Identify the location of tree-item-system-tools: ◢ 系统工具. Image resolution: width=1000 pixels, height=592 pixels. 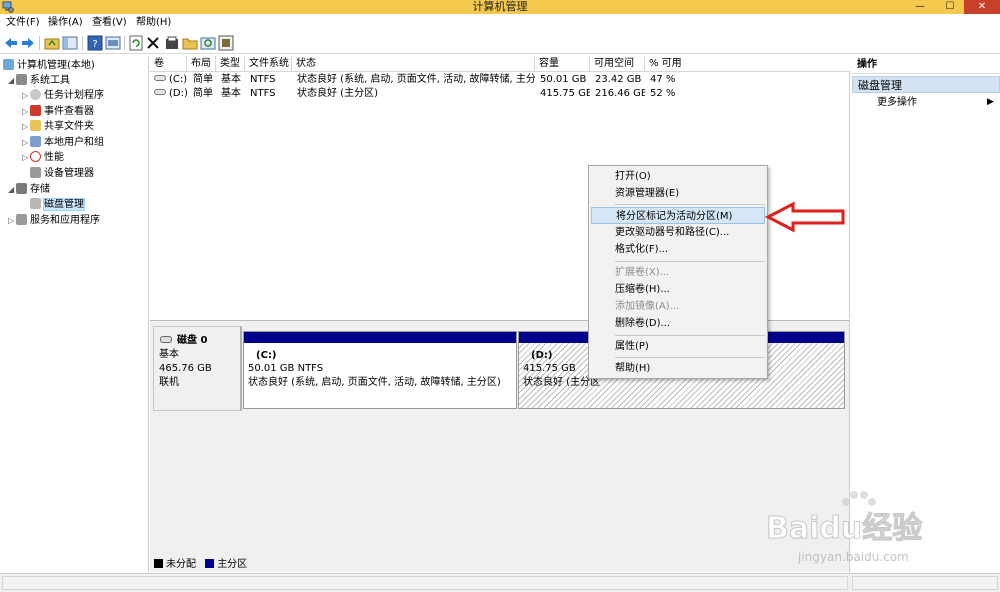
(39, 80).